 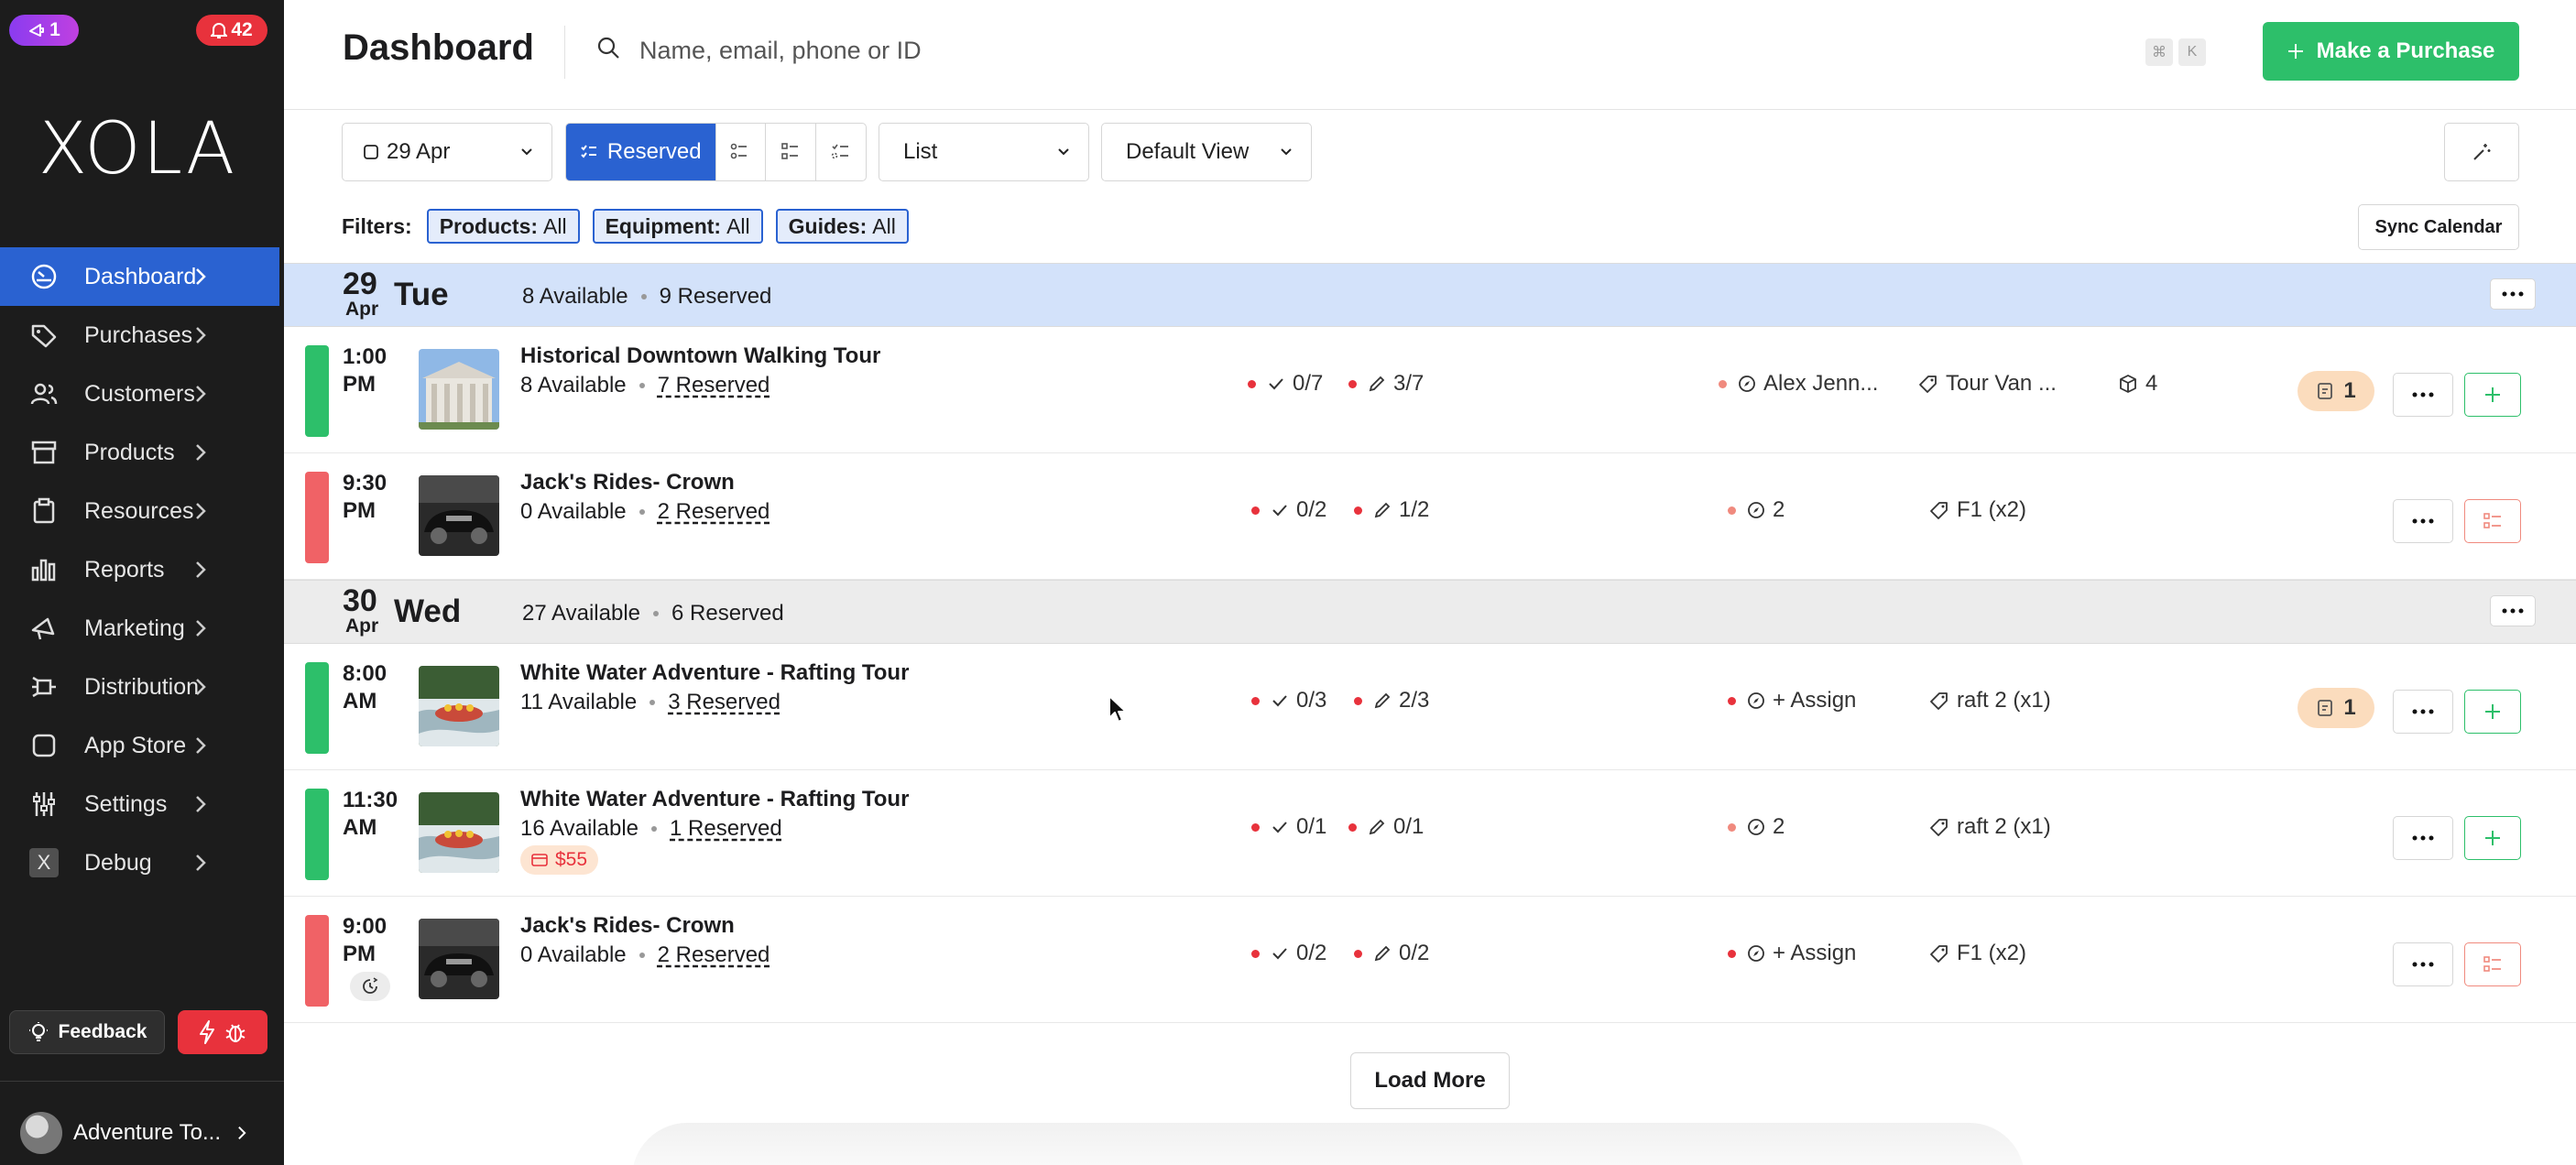 I want to click on checkin-metric: 0/1, so click(x=1289, y=827).